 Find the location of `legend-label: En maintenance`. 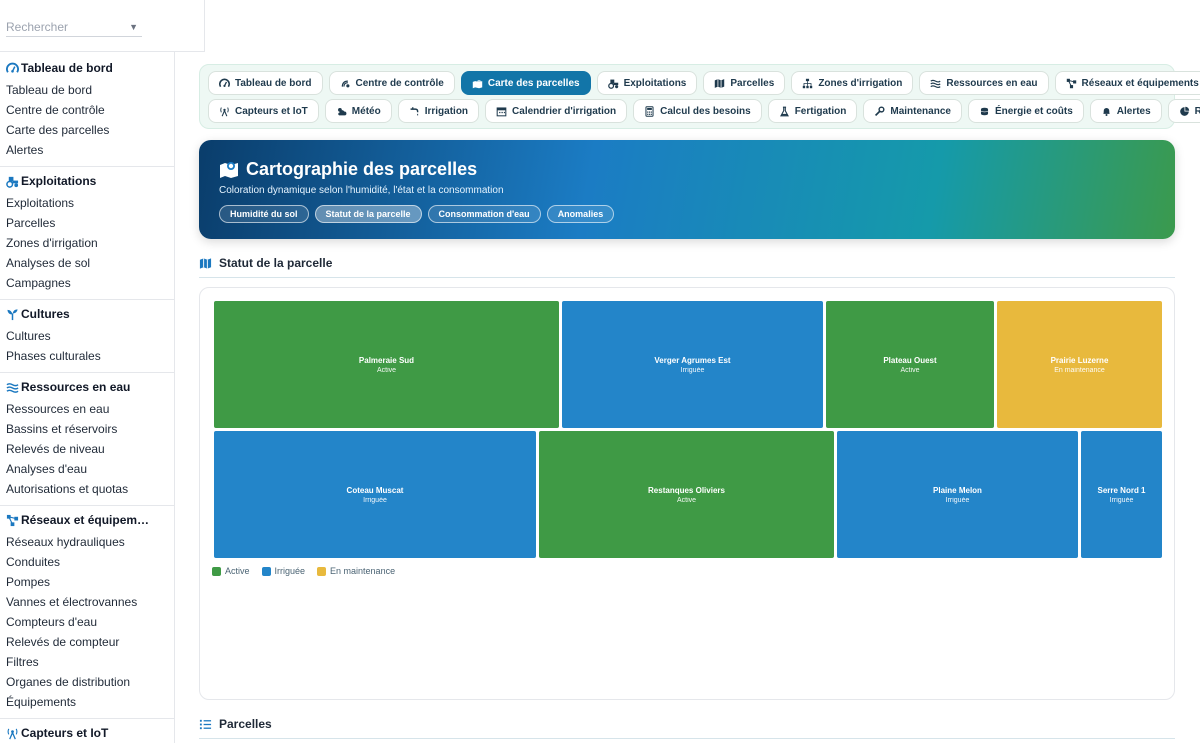

legend-label: En maintenance is located at coordinates (363, 571).